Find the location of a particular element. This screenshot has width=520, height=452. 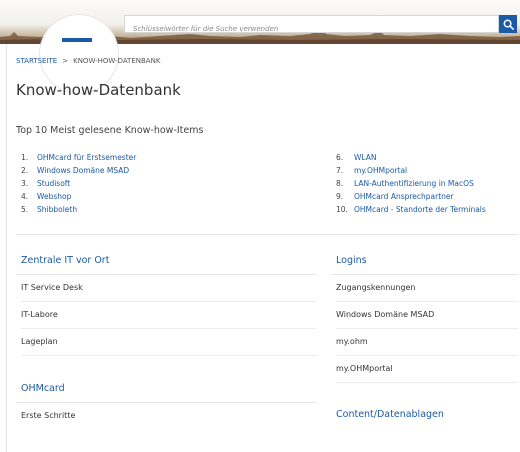

link-label: Windows Domäne MSAD is located at coordinates (385, 314).